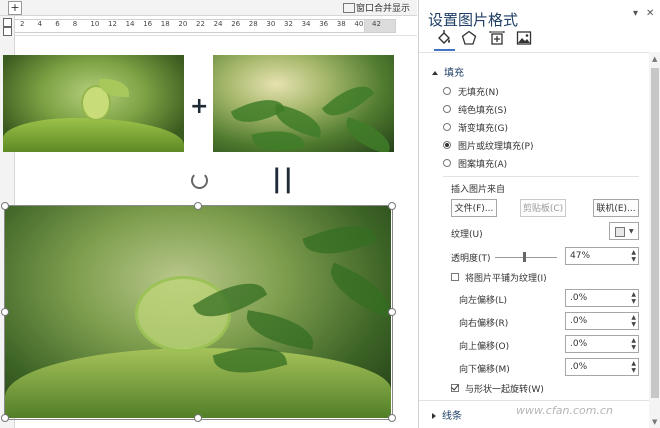 Image resolution: width=660 pixels, height=428 pixels. Describe the element at coordinates (444, 38) in the screenshot. I see `paint-bucket-icon` at that location.